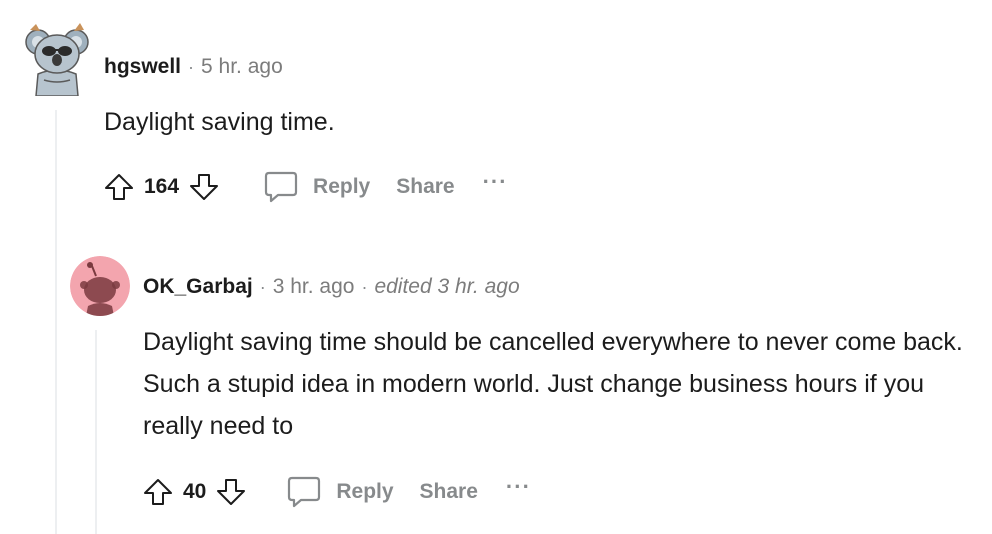 The width and height of the screenshot is (992, 534). What do you see at coordinates (447, 286) in the screenshot?
I see `comment-2-edited: edited 3 hr. ago` at bounding box center [447, 286].